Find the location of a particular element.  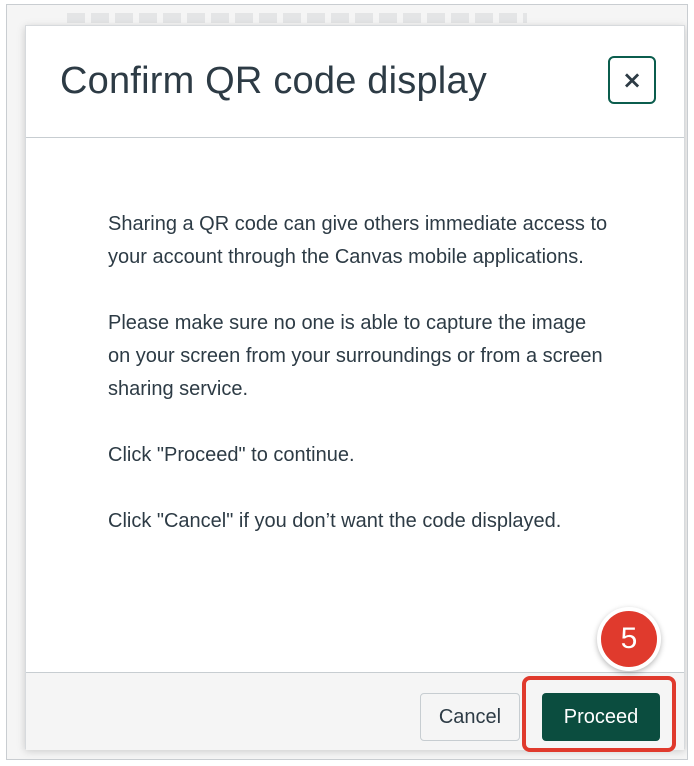

close-icon: × is located at coordinates (632, 80).